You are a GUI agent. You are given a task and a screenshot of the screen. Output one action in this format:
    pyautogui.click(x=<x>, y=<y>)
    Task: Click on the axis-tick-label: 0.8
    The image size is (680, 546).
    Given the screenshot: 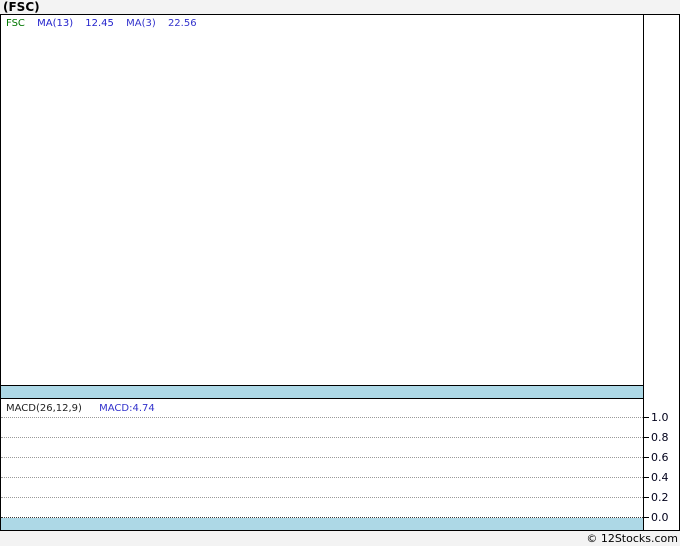 What is the action you would take?
    pyautogui.click(x=660, y=437)
    